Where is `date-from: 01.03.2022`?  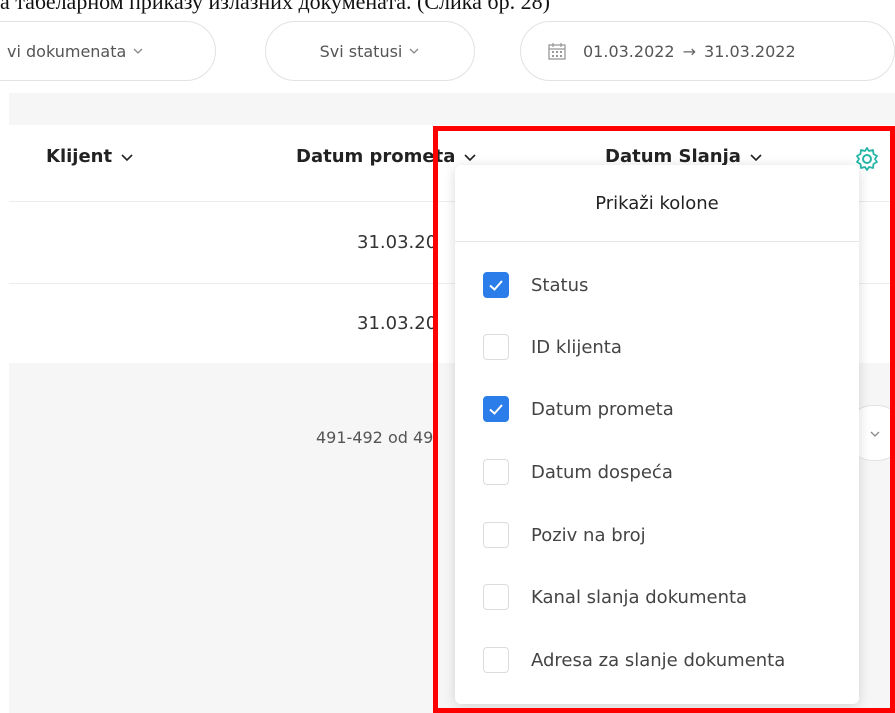
date-from: 01.03.2022 is located at coordinates (629, 51).